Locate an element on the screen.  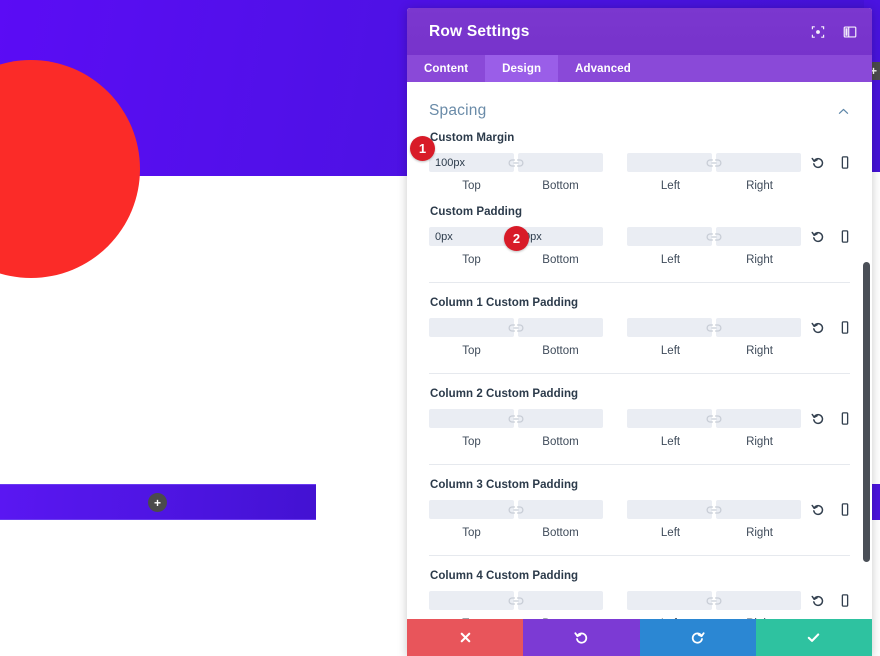
tab-design: Design is located at coordinates (522, 68).